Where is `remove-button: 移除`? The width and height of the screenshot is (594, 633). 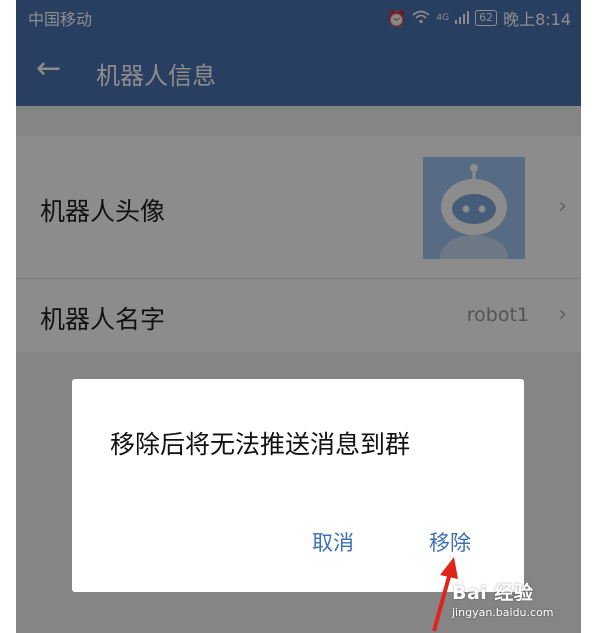 remove-button: 移除 is located at coordinates (450, 542).